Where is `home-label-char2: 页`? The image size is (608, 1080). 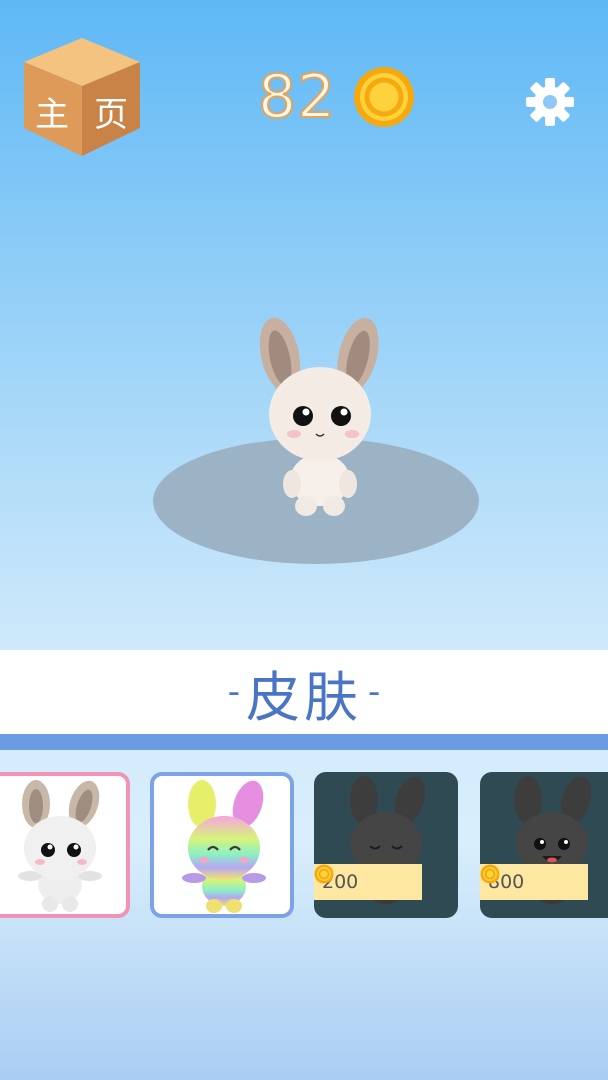 home-label-char2: 页 is located at coordinates (111, 115).